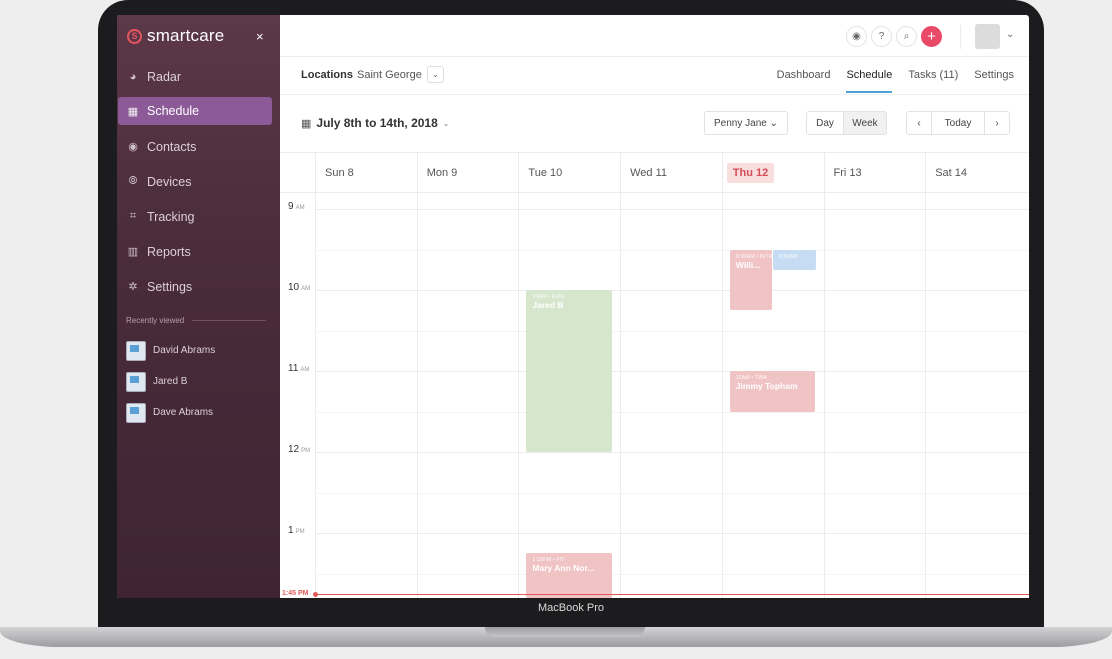 The image size is (1112, 659). Describe the element at coordinates (442, 173) in the screenshot. I see `day-header-label: Mon 9` at that location.